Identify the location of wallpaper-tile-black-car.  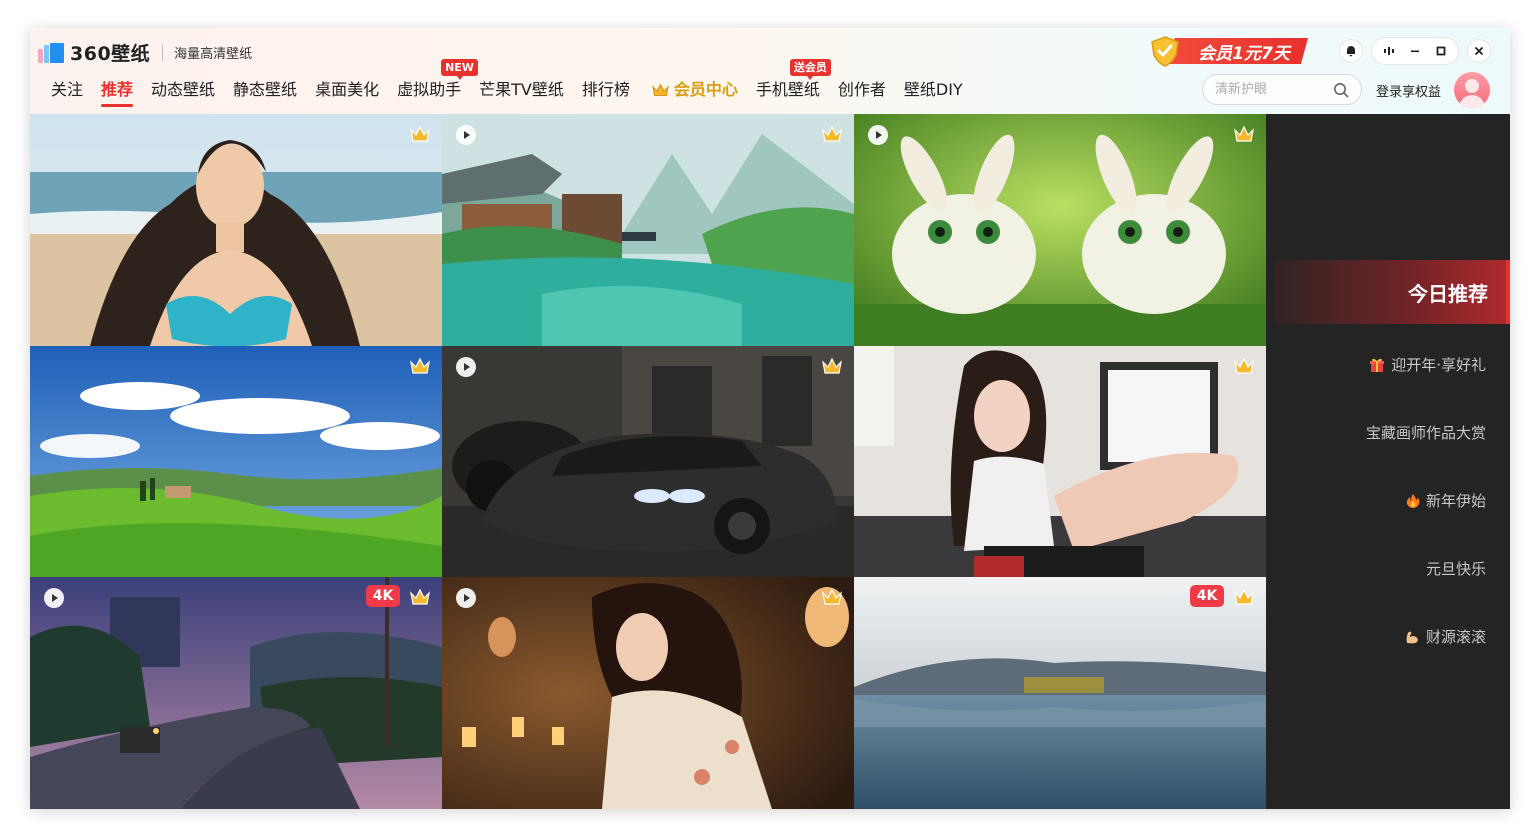
(648, 461).